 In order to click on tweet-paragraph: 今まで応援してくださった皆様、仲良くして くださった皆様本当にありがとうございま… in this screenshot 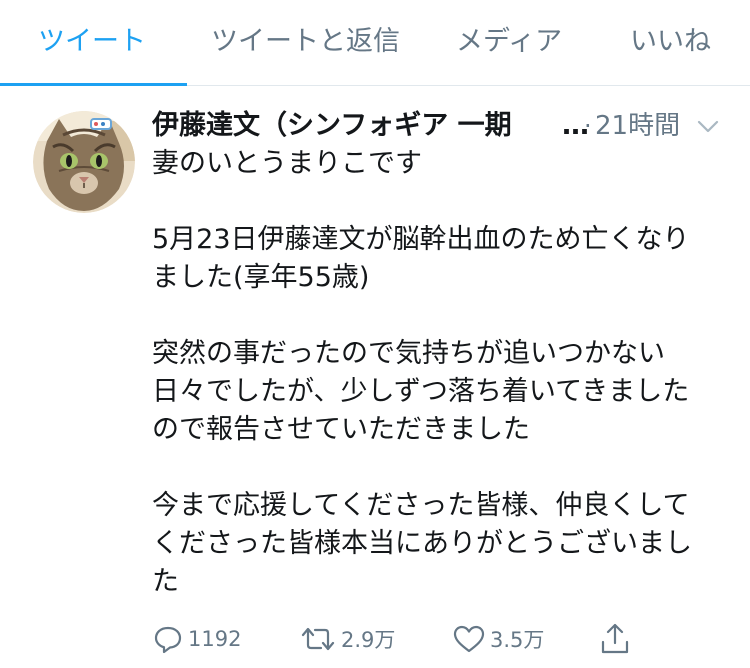, I will do `click(444, 544)`.